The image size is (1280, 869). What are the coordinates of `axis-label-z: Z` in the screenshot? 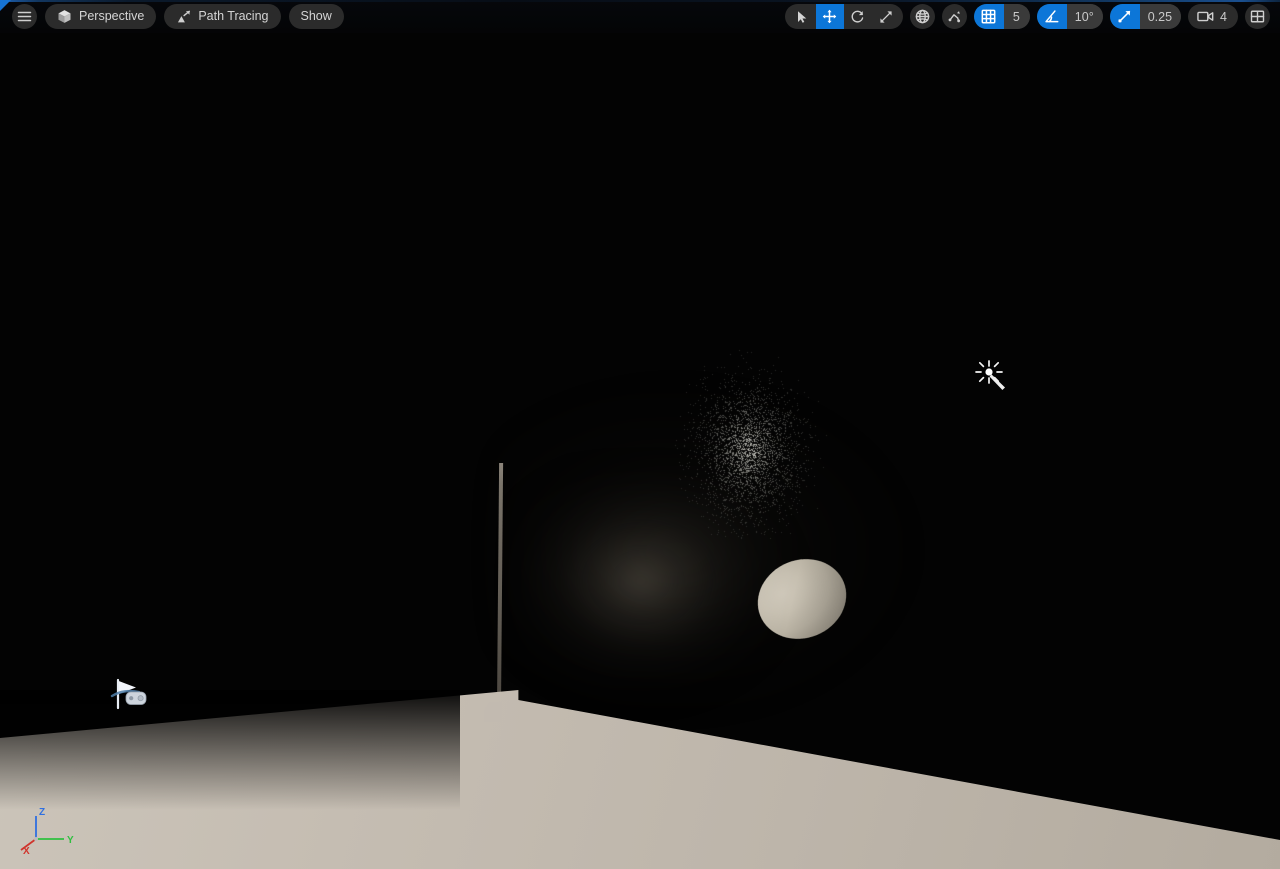 It's located at (42, 812).